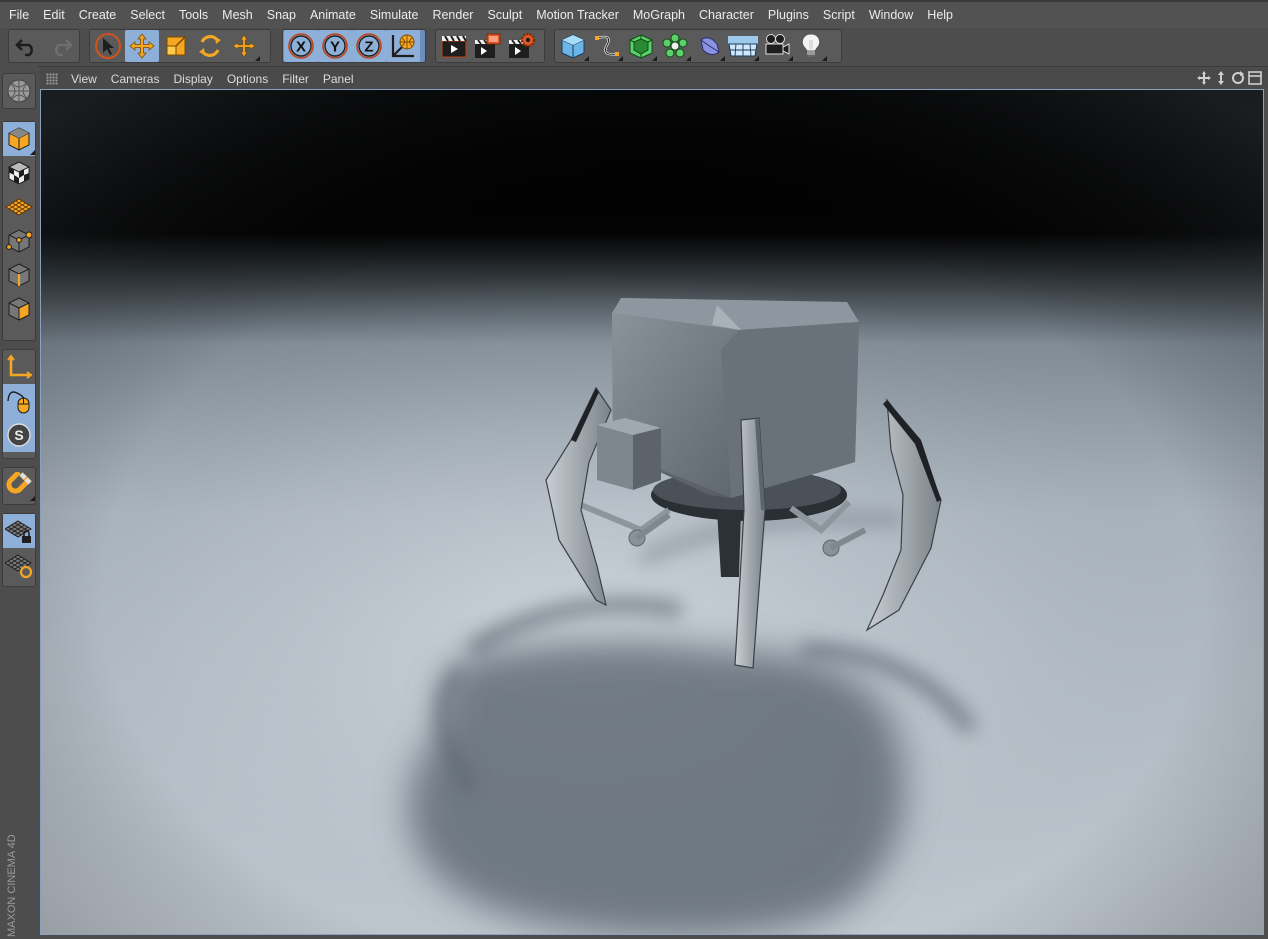 This screenshot has height=939, width=1268. Describe the element at coordinates (24, 48) in the screenshot. I see `undo-icon` at that location.